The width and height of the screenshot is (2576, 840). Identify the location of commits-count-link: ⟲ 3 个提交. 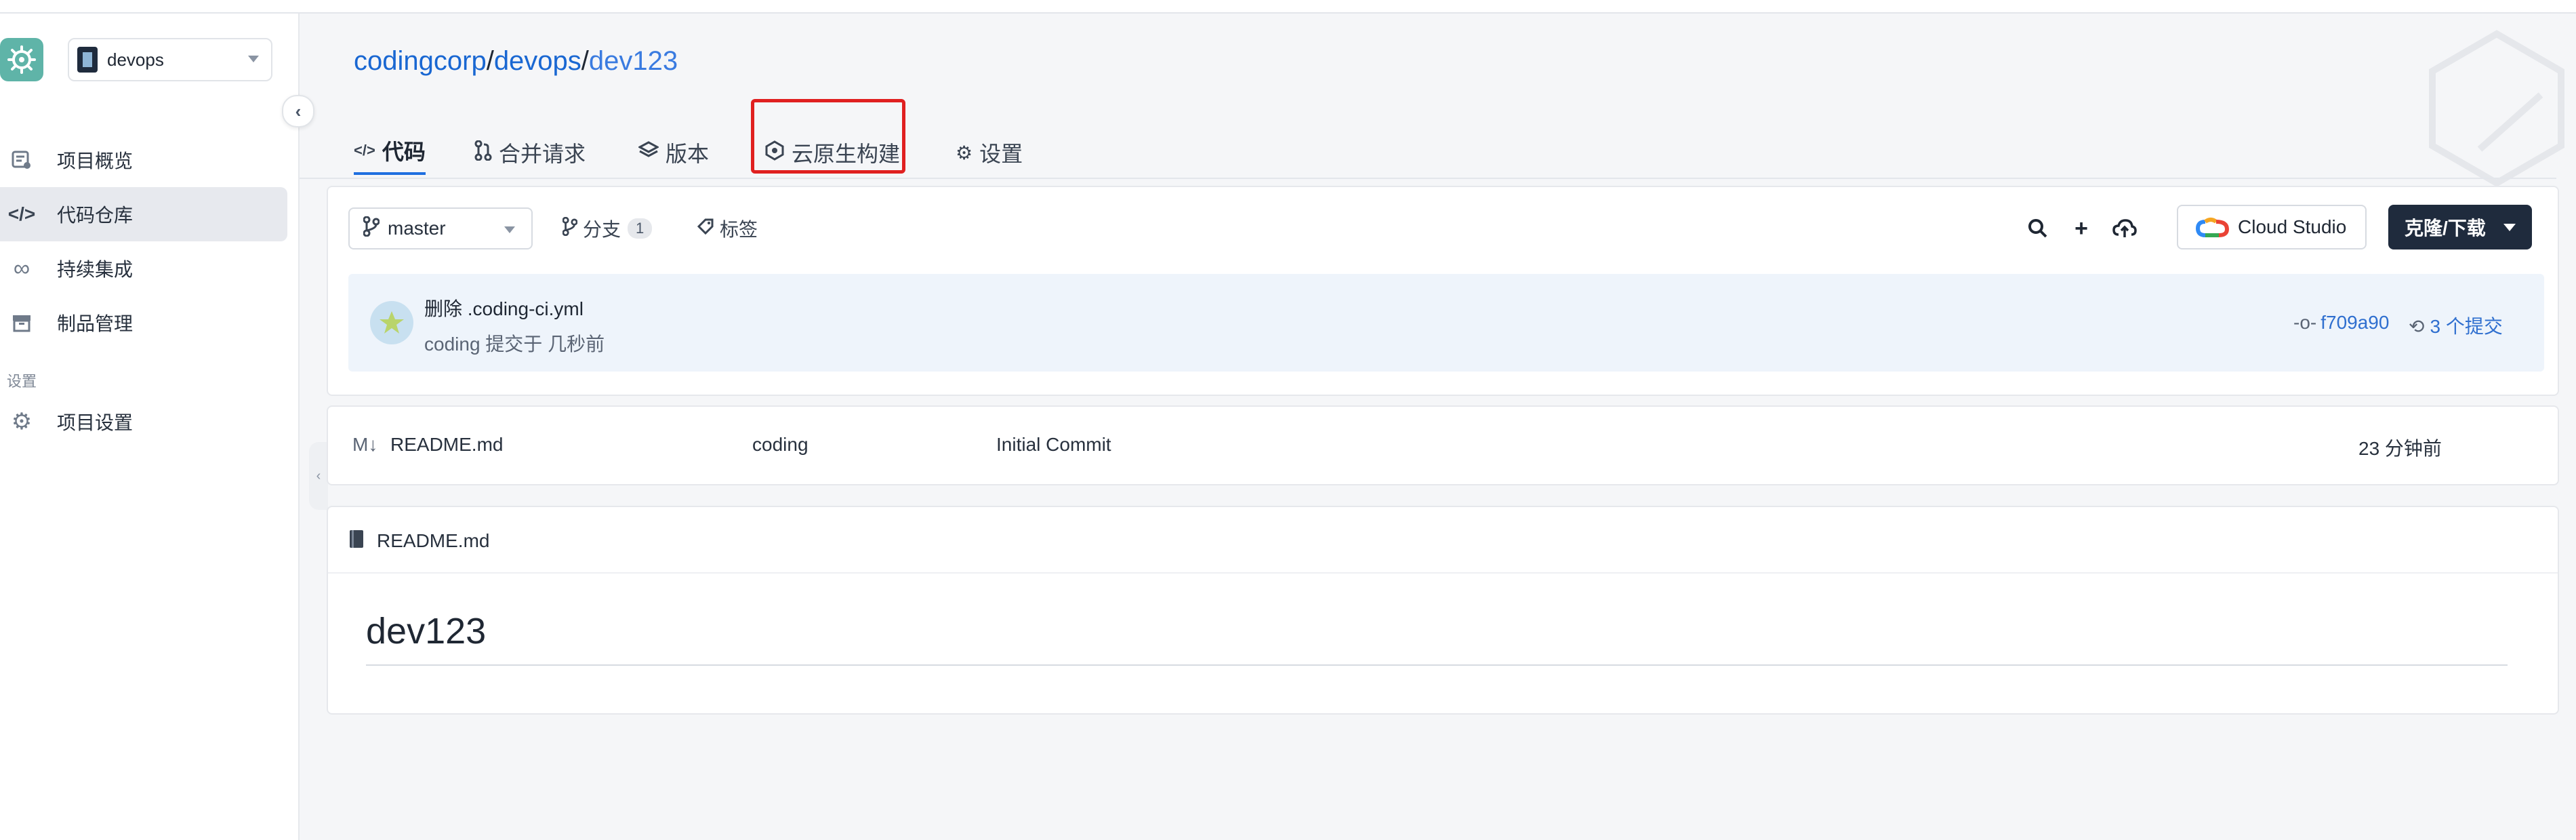
(2456, 325).